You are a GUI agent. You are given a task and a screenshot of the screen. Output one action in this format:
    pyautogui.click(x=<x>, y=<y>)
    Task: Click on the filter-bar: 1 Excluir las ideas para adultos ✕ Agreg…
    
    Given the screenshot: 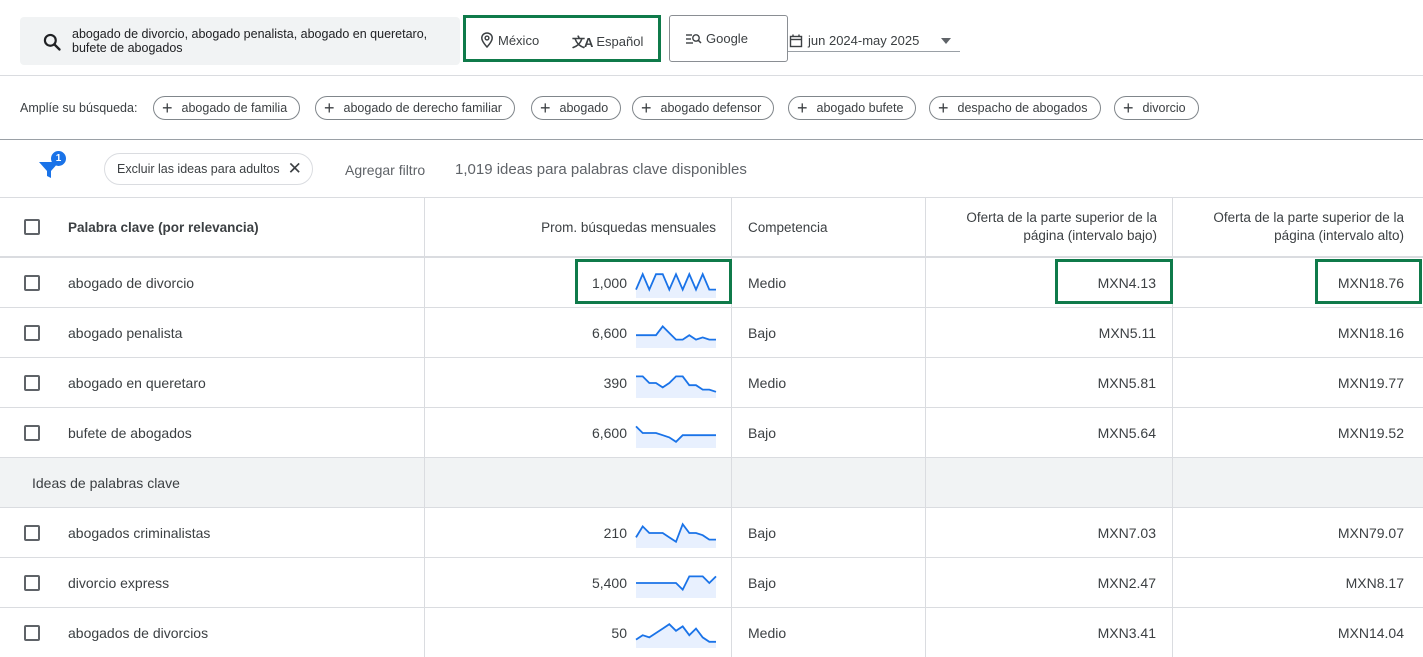 What is the action you would take?
    pyautogui.click(x=711, y=169)
    